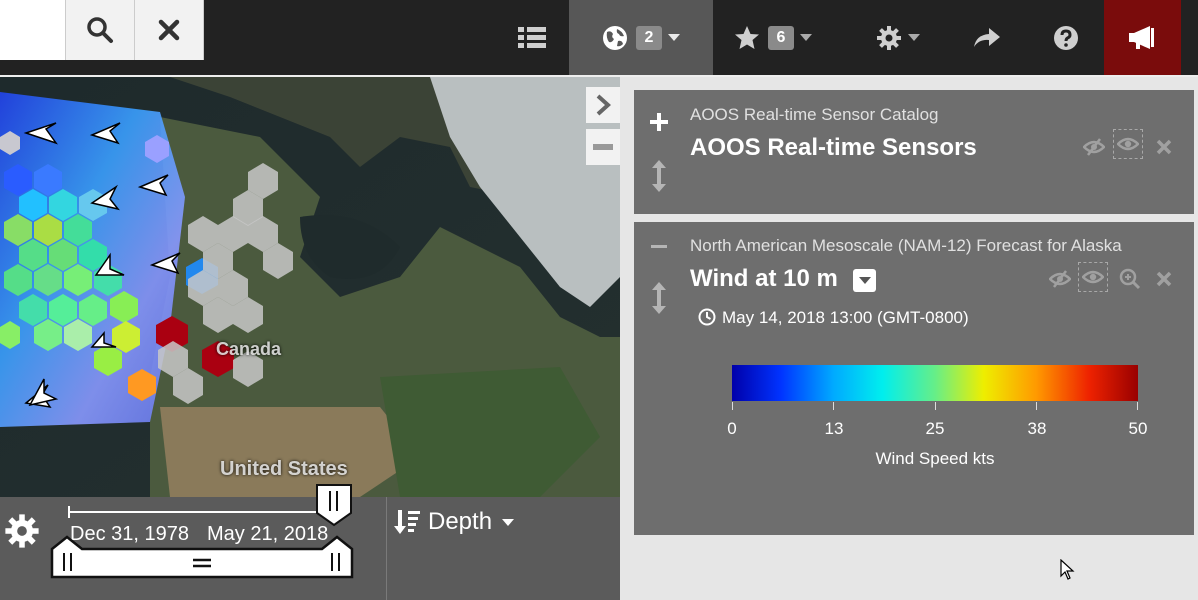 The width and height of the screenshot is (1198, 600). What do you see at coordinates (407, 522) in the screenshot?
I see `sort-depth-icon` at bounding box center [407, 522].